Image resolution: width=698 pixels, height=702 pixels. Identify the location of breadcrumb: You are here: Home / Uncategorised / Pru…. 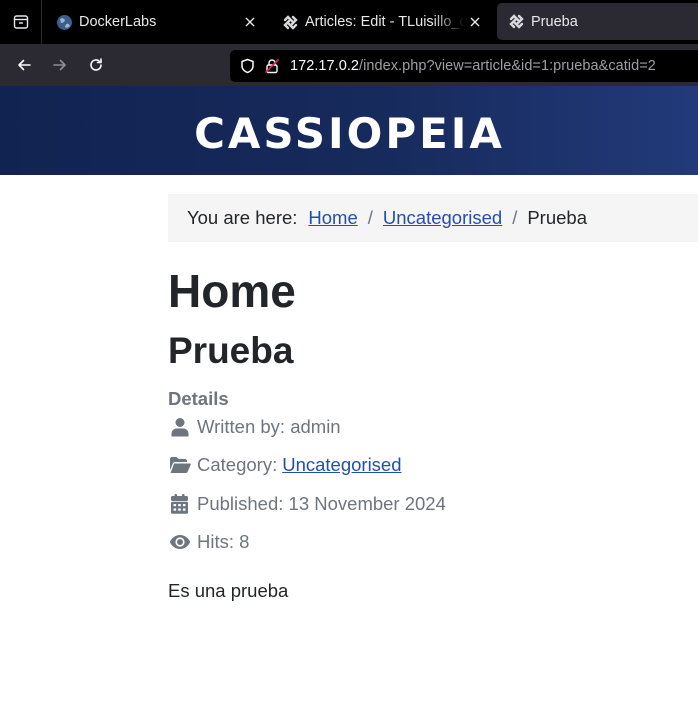
(433, 218).